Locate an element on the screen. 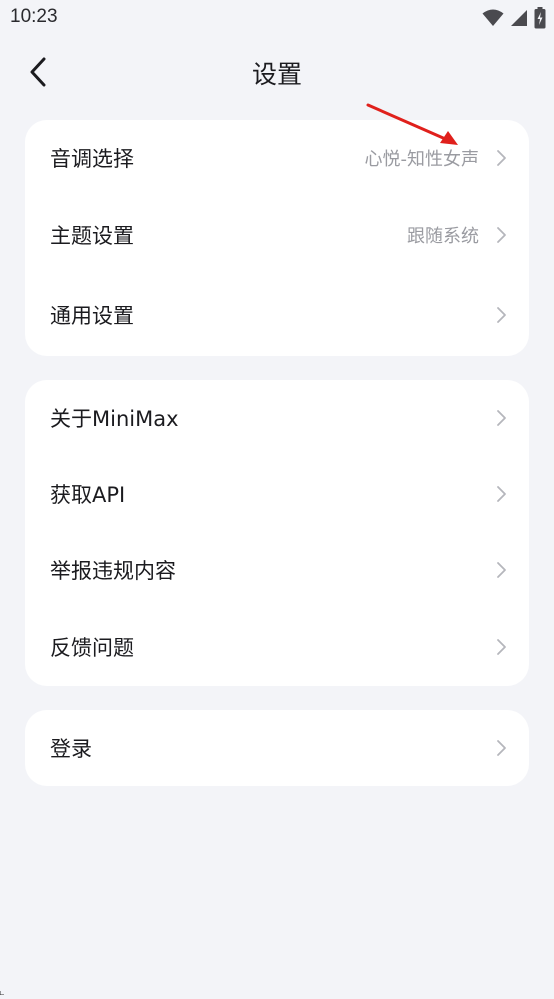  status-icons is located at coordinates (514, 18).